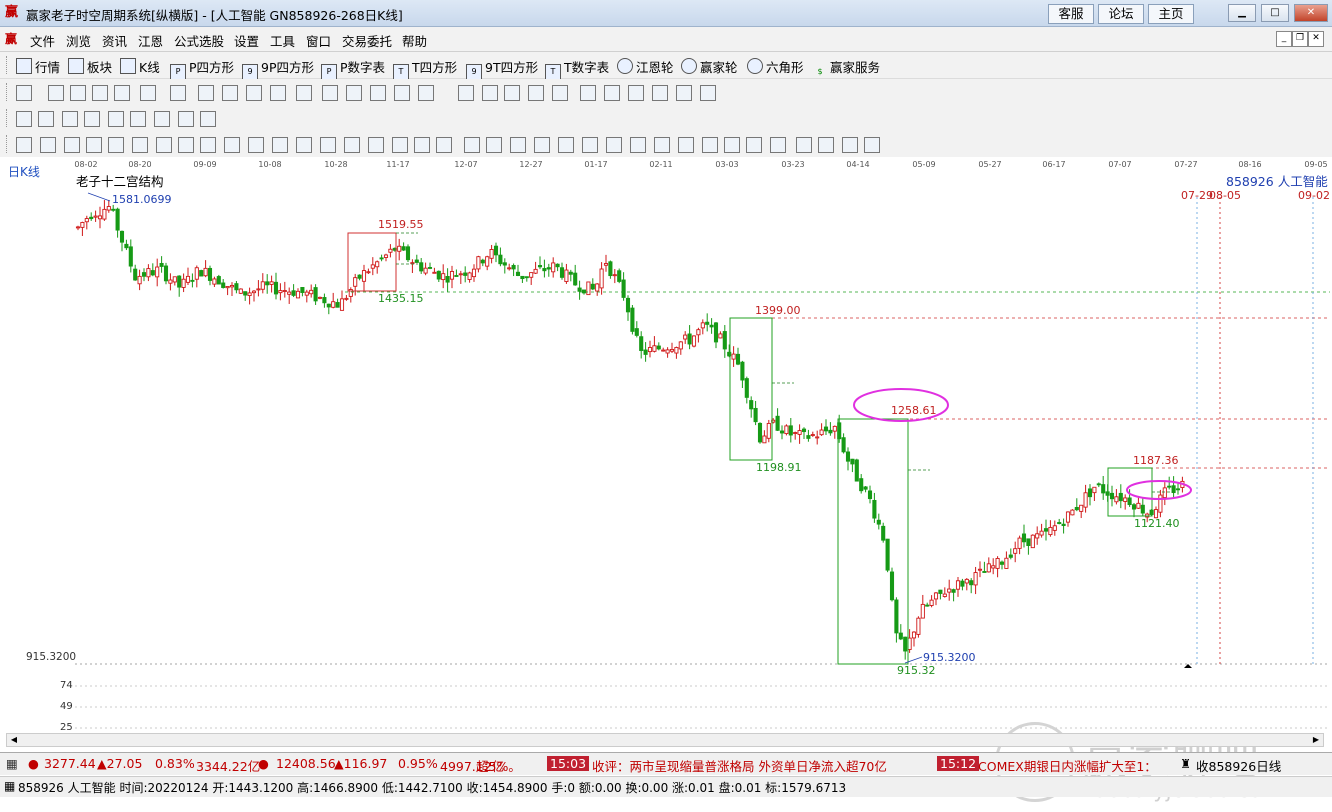 This screenshot has height=812, width=1332. What do you see at coordinates (775, 66) in the screenshot?
I see `hexagon-button: 六角形` at bounding box center [775, 66].